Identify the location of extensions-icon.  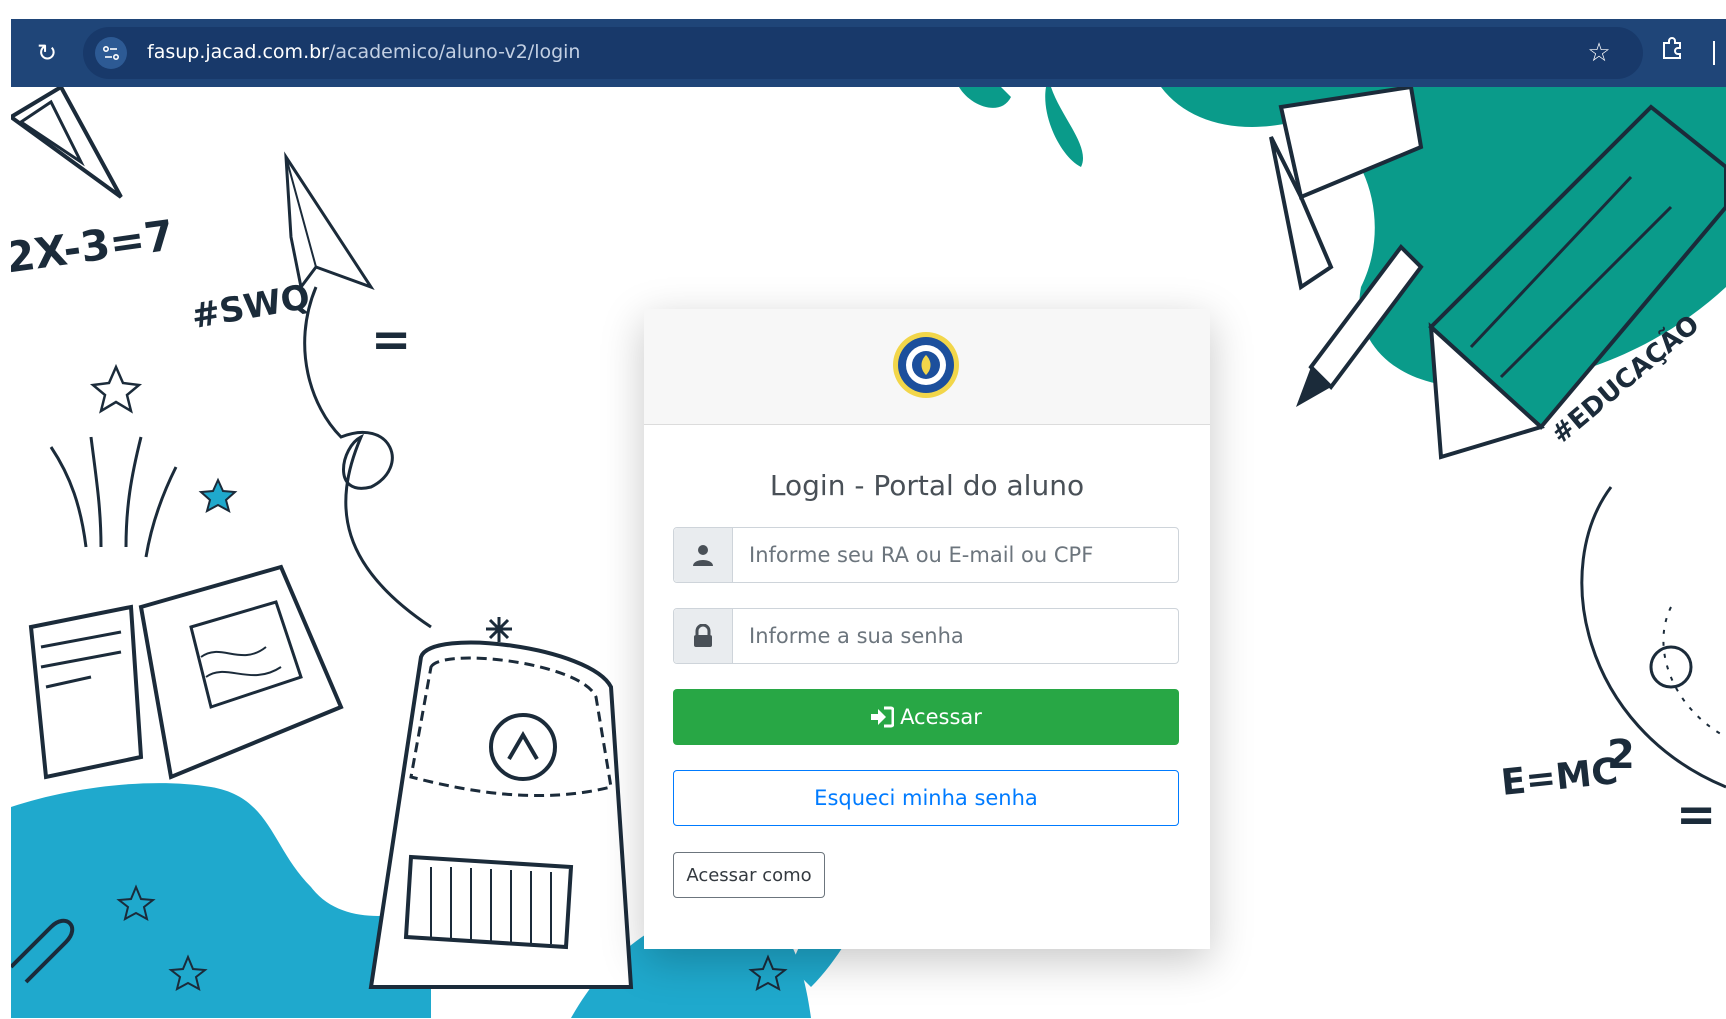
(1672, 53).